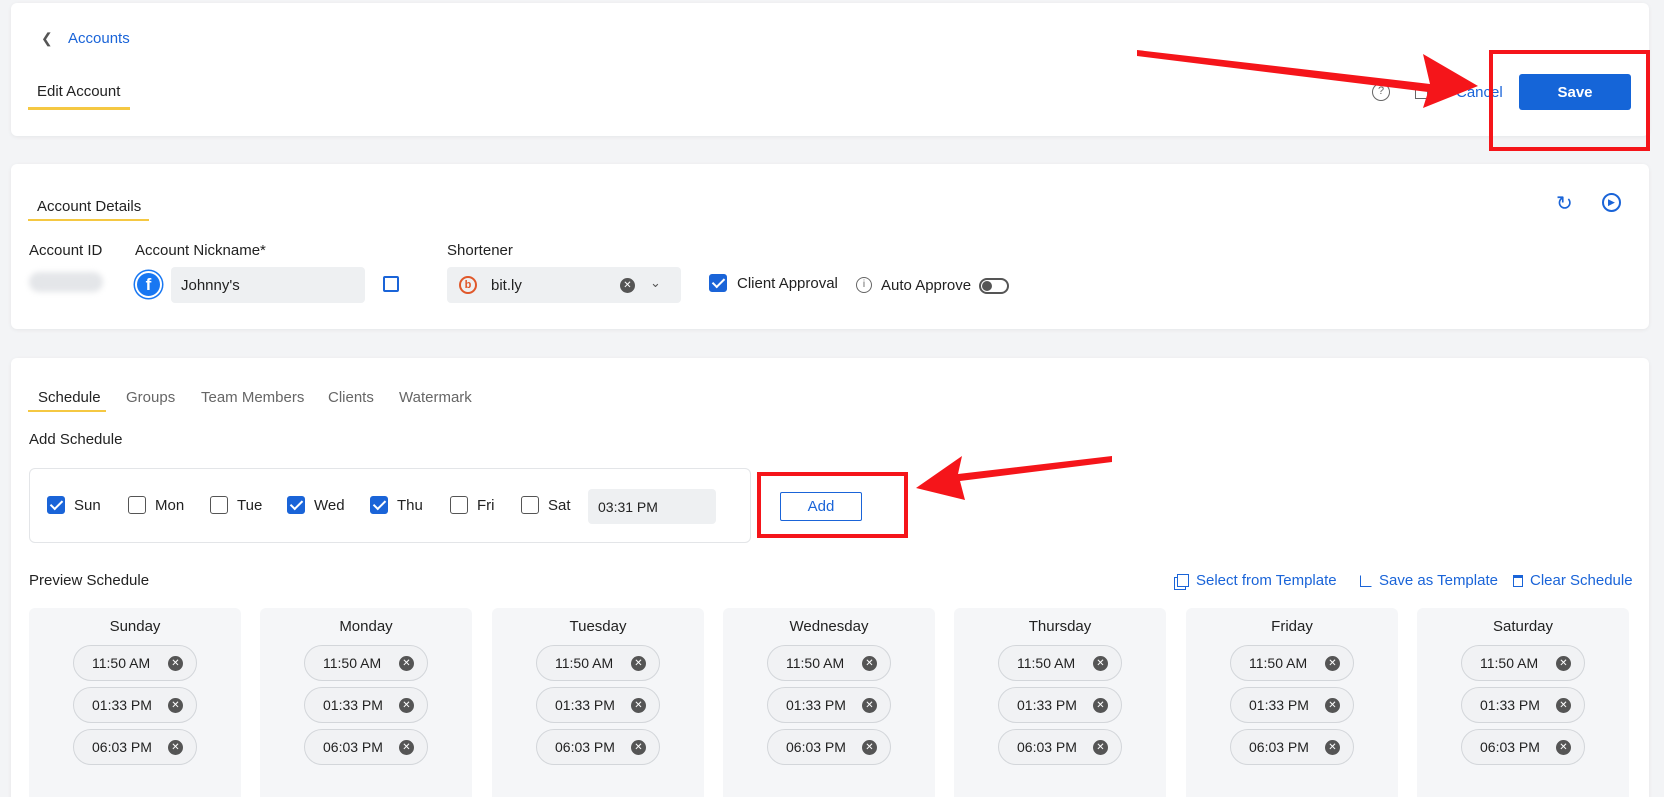  I want to click on breadcrumb-accounts-link: Accounts, so click(99, 38).